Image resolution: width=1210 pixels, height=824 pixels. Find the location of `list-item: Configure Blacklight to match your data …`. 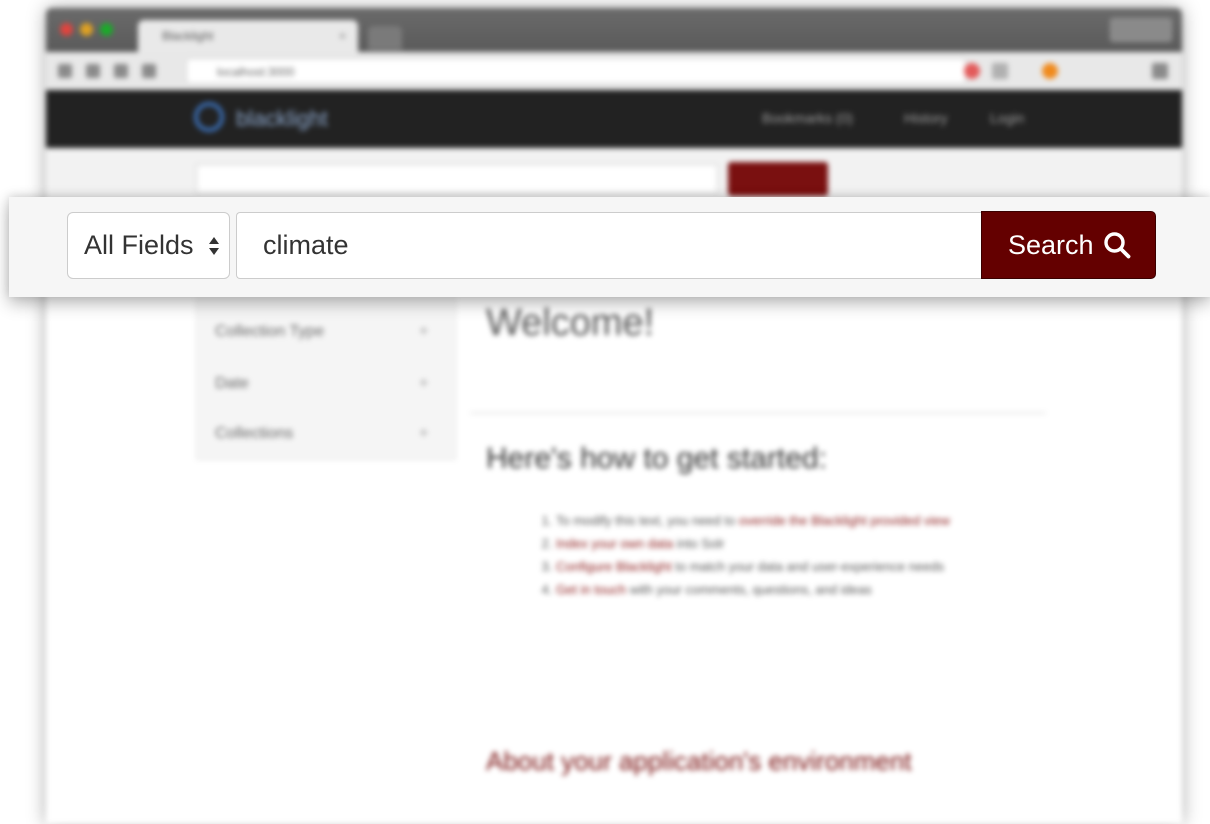

list-item: Configure Blacklight to match your data … is located at coordinates (856, 566).